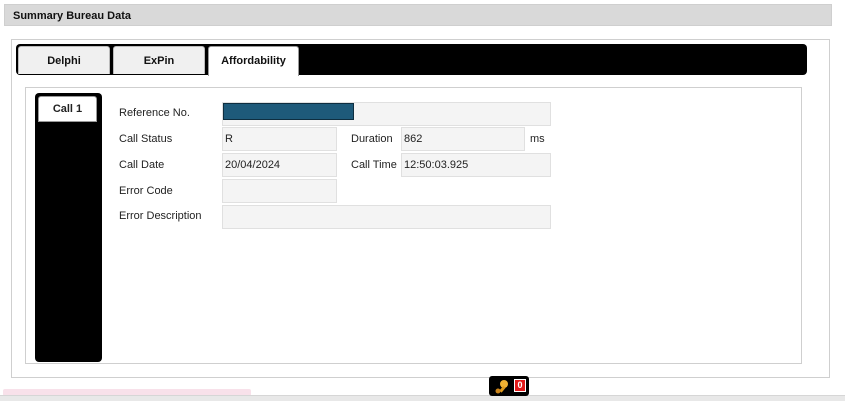 This screenshot has height=401, width=845. I want to click on call-date-label: Call Date, so click(142, 165).